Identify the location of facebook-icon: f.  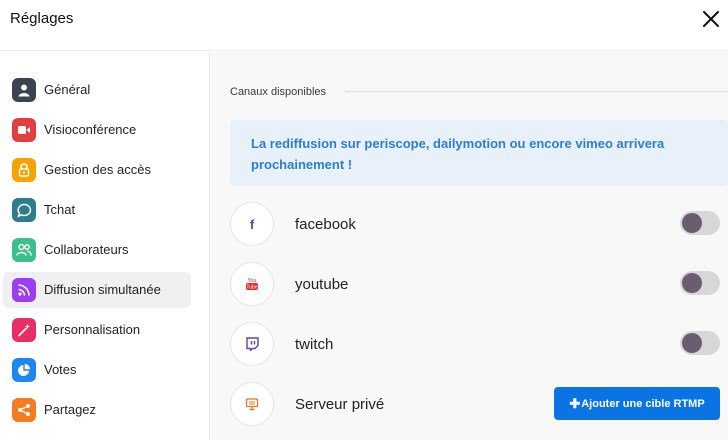
(252, 224).